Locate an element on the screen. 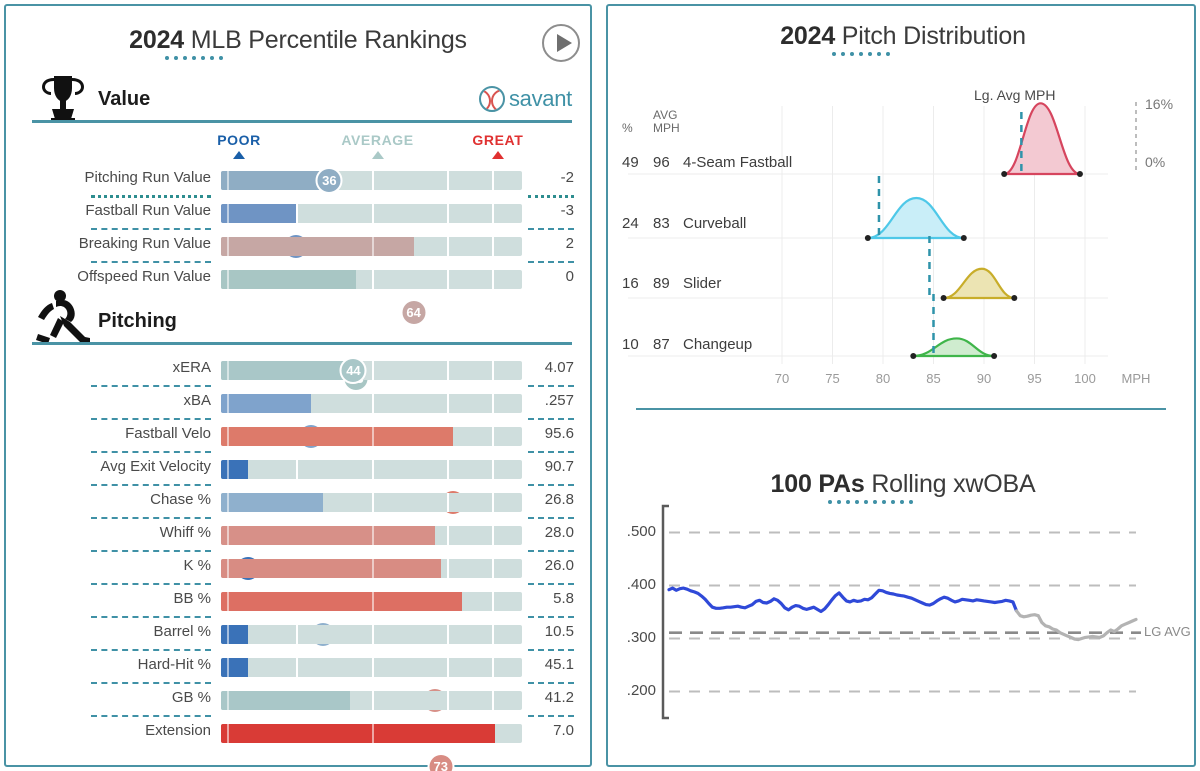 Image resolution: width=1200 pixels, height=771 pixels. savant-wordmark: savant is located at coordinates (540, 98).